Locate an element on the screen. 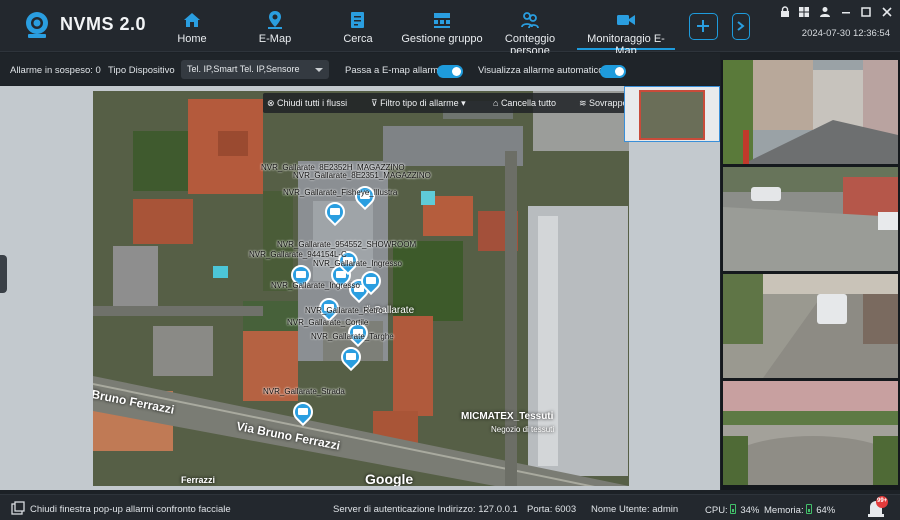 This screenshot has height=520, width=900. search-doc-icon is located at coordinates (357, 20).